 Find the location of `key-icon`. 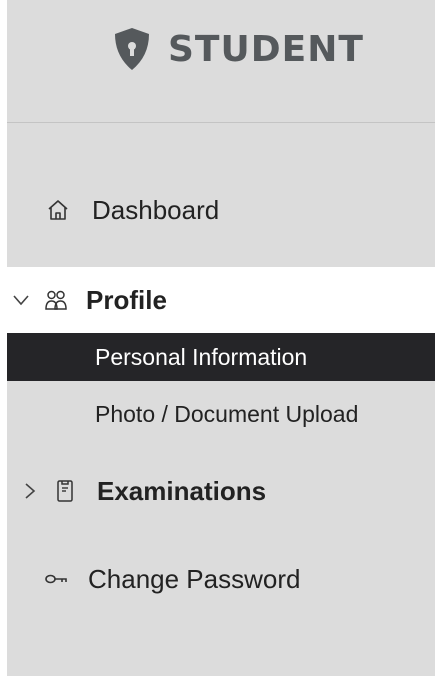

key-icon is located at coordinates (56, 579).